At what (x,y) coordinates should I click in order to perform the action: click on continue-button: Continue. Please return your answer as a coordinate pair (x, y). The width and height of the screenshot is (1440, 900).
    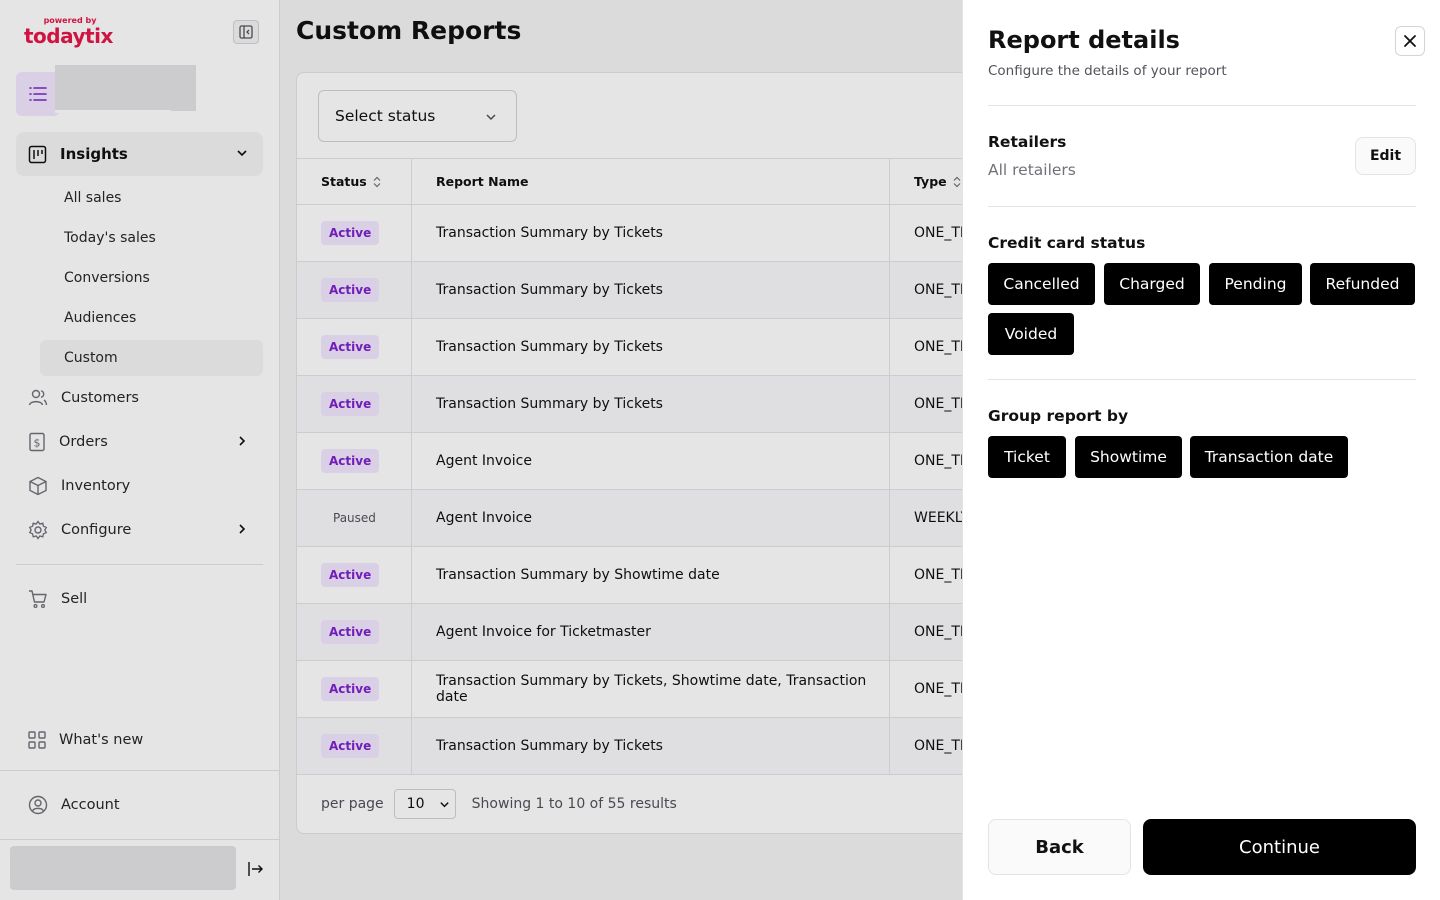
    Looking at the image, I should click on (1279, 847).